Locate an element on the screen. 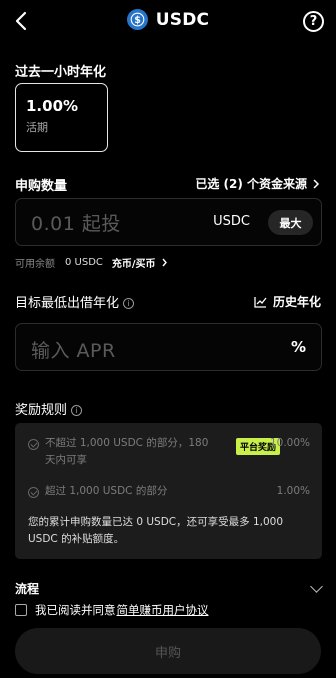  apr-input: 输入 APR % is located at coordinates (168, 347).